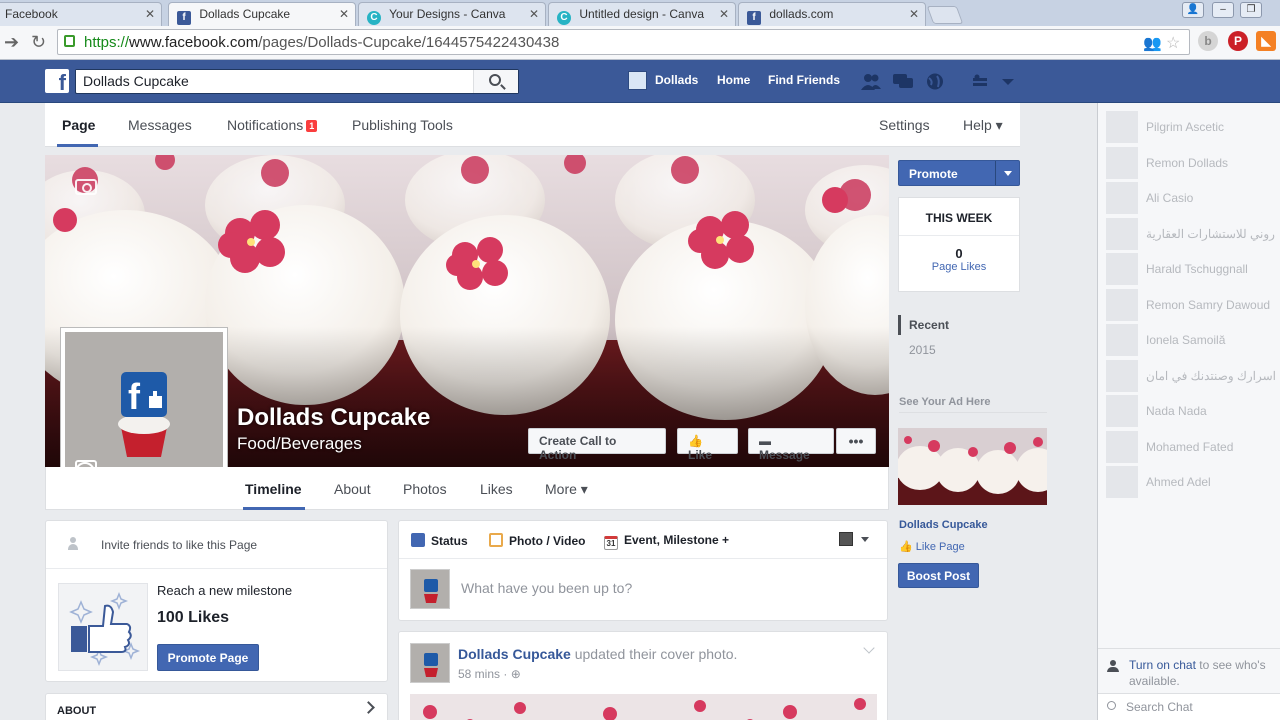  I want to click on maximize-icon: ❐, so click(1251, 10).